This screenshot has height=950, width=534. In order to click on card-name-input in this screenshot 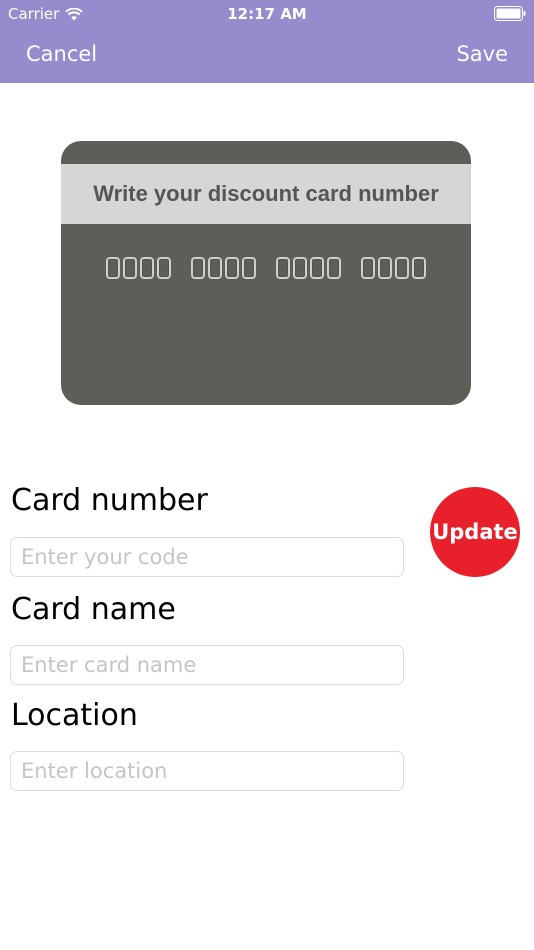, I will do `click(207, 665)`.